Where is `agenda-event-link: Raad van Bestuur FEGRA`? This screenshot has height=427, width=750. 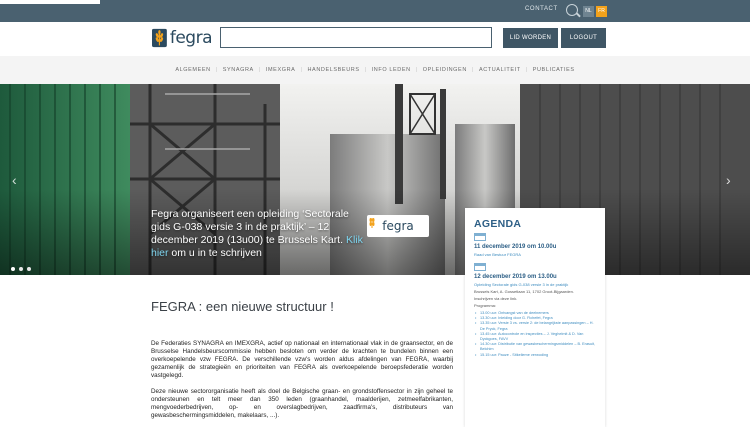
agenda-event-link: Raad van Bestuur FEGRA is located at coordinates (535, 254).